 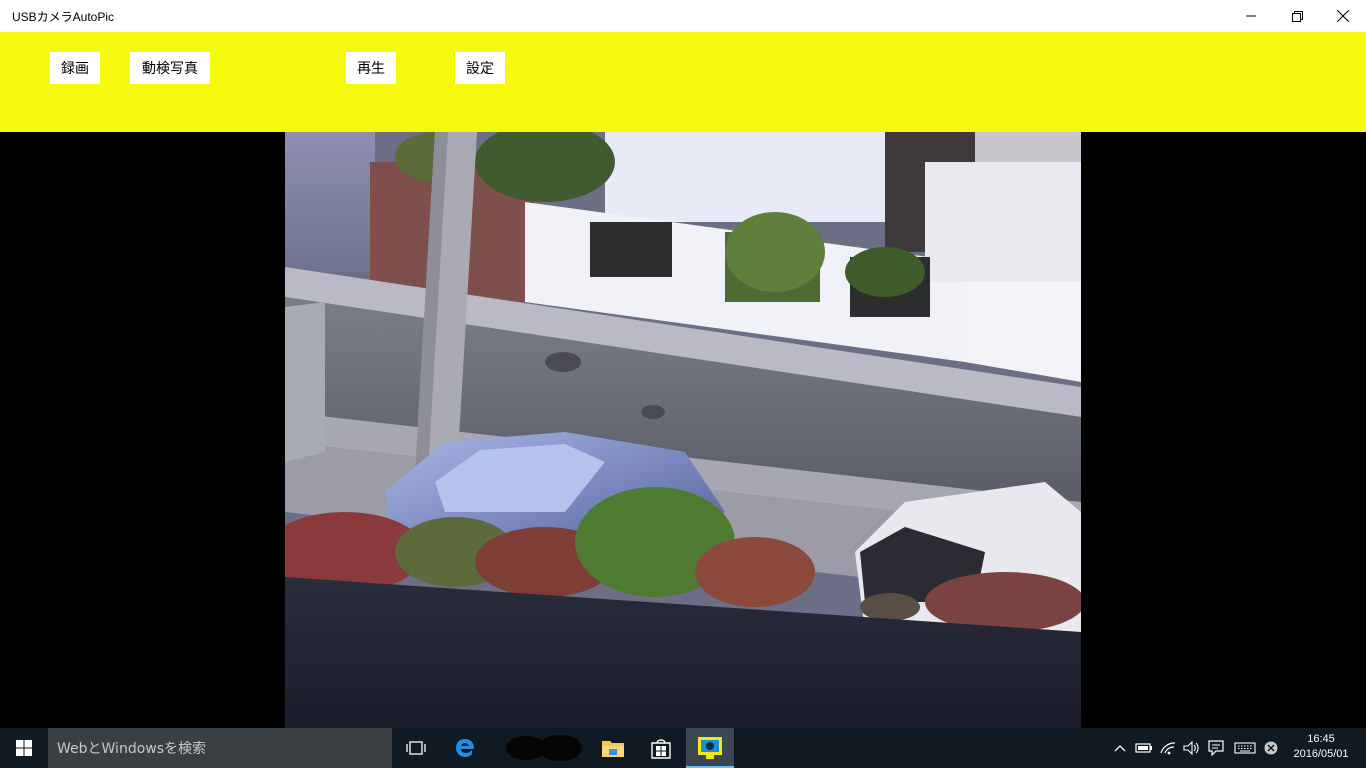 I want to click on windows-start-icon, so click(x=24, y=748).